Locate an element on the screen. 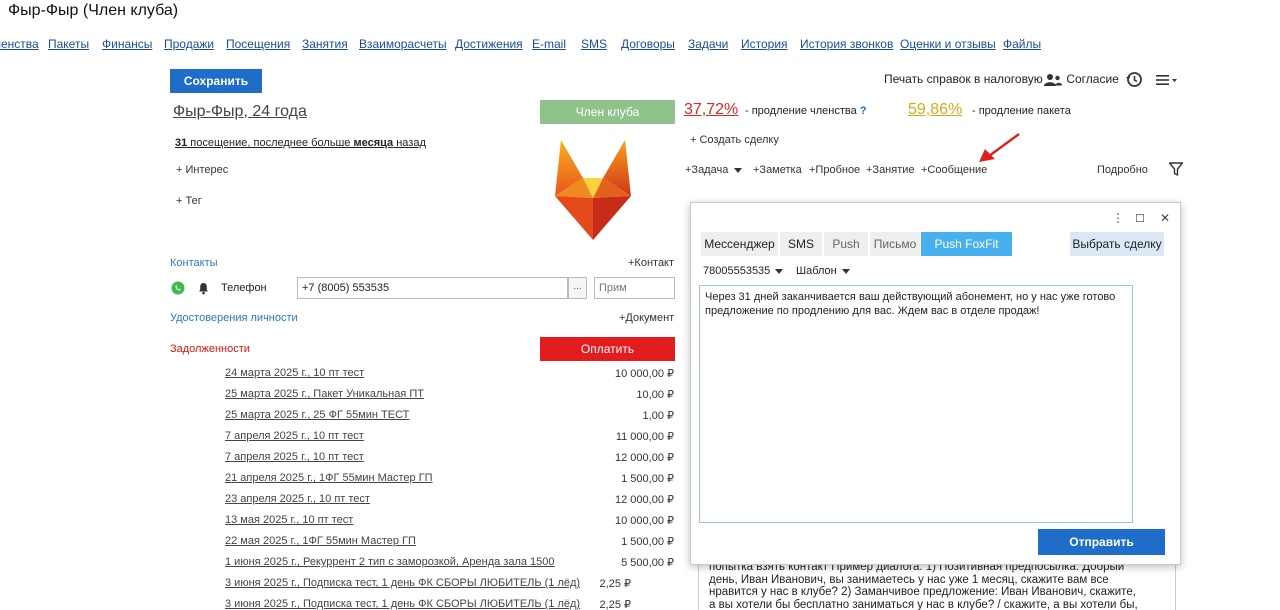  debt-row: 23 апреля 2025 г., 10 пт тест 12 000,00 ₽ is located at coordinates (450, 499).